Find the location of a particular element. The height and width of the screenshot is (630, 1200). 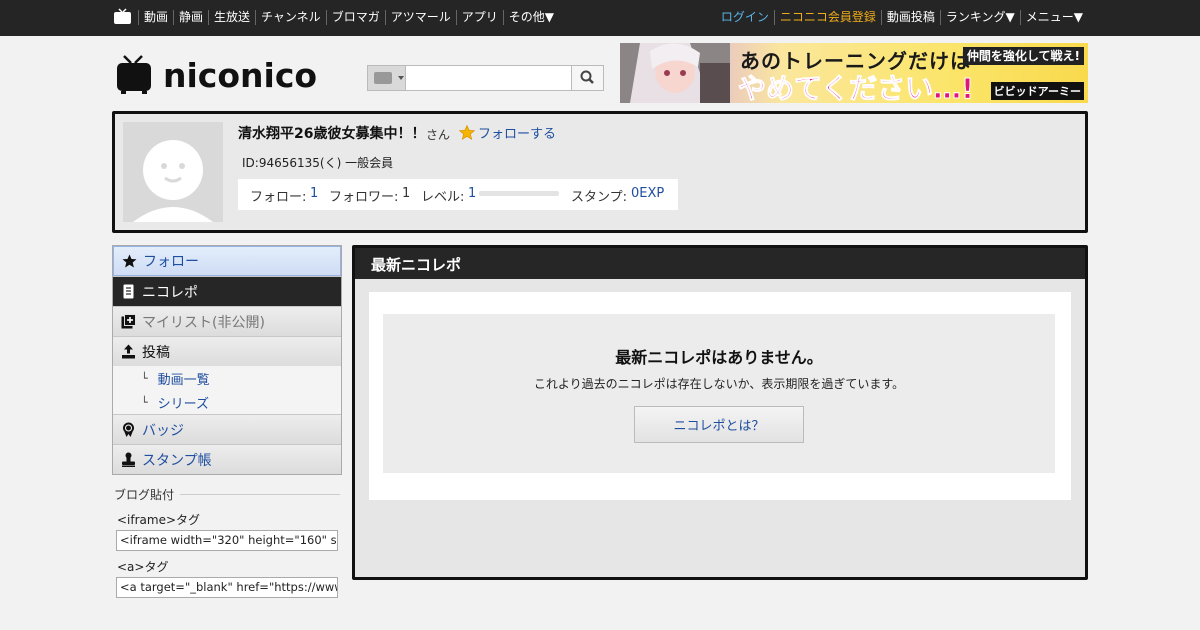

stamp-label: スタンプ: is located at coordinates (599, 197).